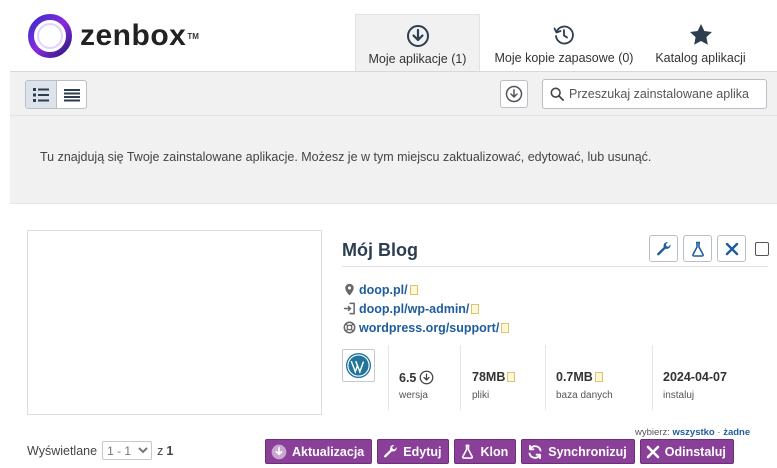 The height and width of the screenshot is (468, 777). What do you see at coordinates (170, 450) in the screenshot?
I see `pager-total: 1` at bounding box center [170, 450].